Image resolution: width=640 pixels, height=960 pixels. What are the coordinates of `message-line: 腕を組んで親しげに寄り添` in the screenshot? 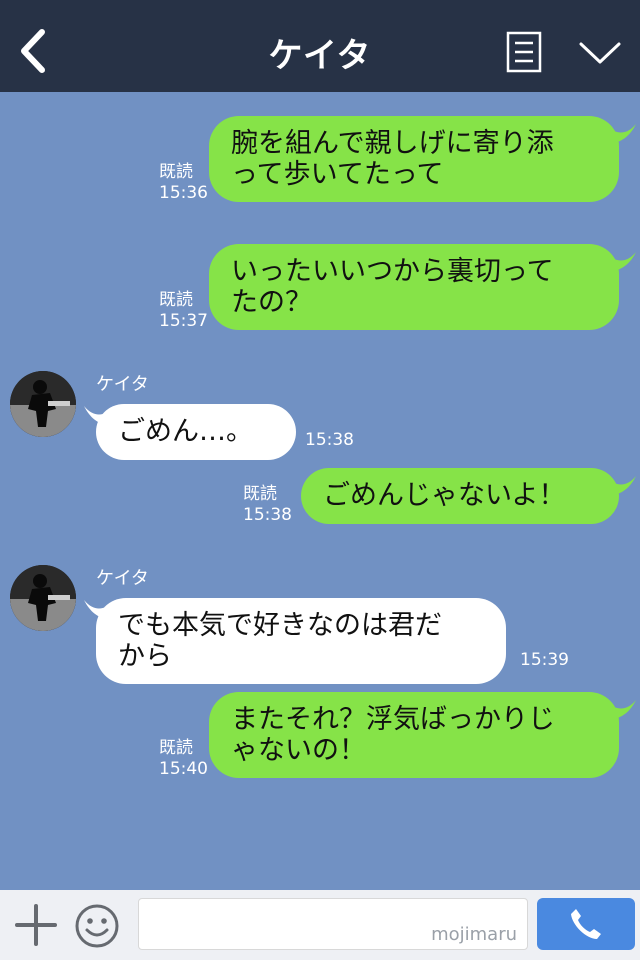 It's located at (392, 143).